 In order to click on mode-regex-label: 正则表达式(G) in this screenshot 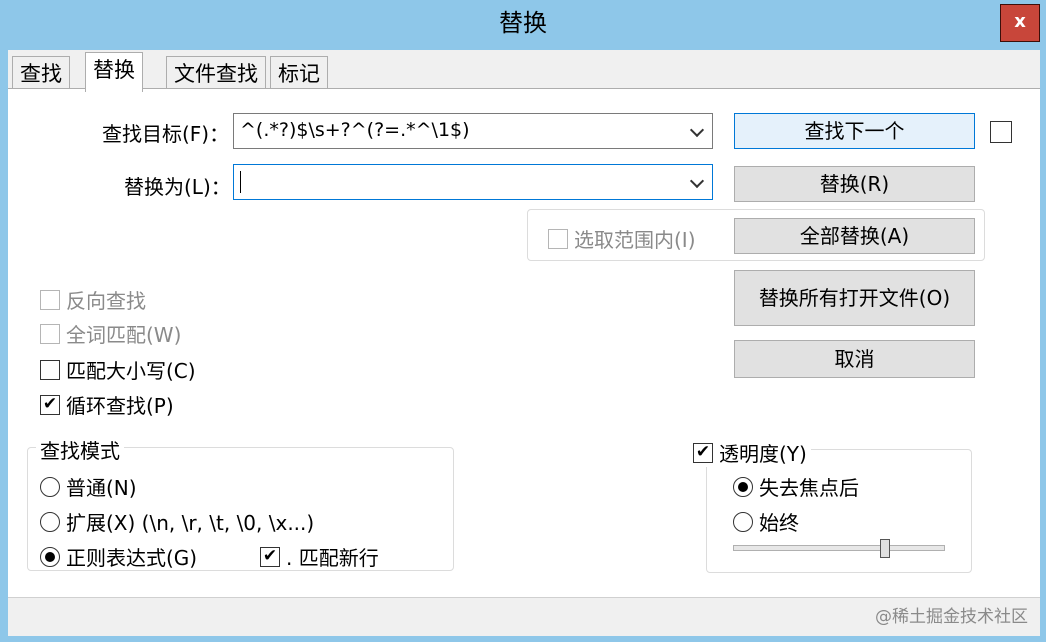, I will do `click(132, 558)`.